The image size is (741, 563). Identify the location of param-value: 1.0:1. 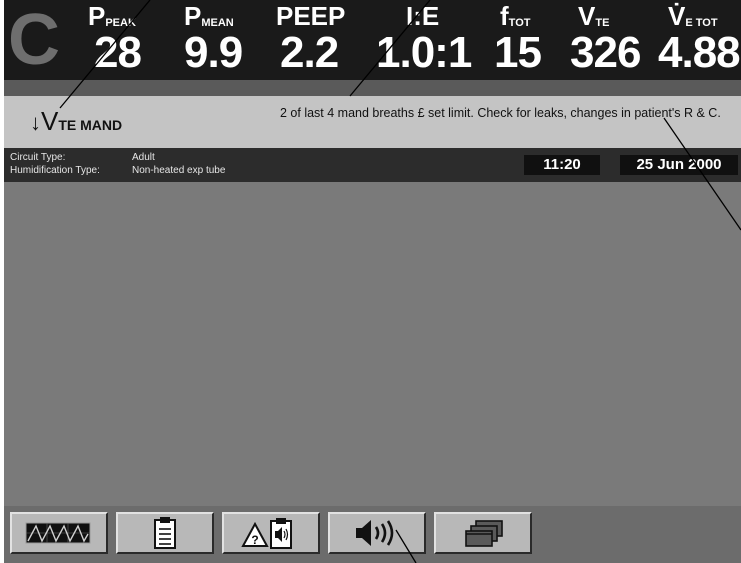
(424, 52).